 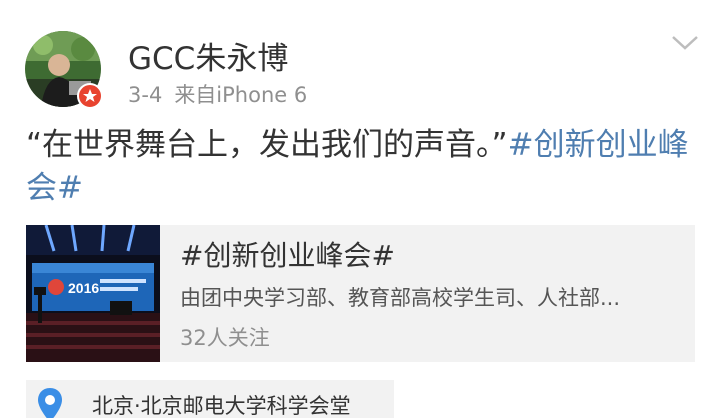 I want to click on post-meta: 3-4 来自iPhone 6, so click(x=217, y=95).